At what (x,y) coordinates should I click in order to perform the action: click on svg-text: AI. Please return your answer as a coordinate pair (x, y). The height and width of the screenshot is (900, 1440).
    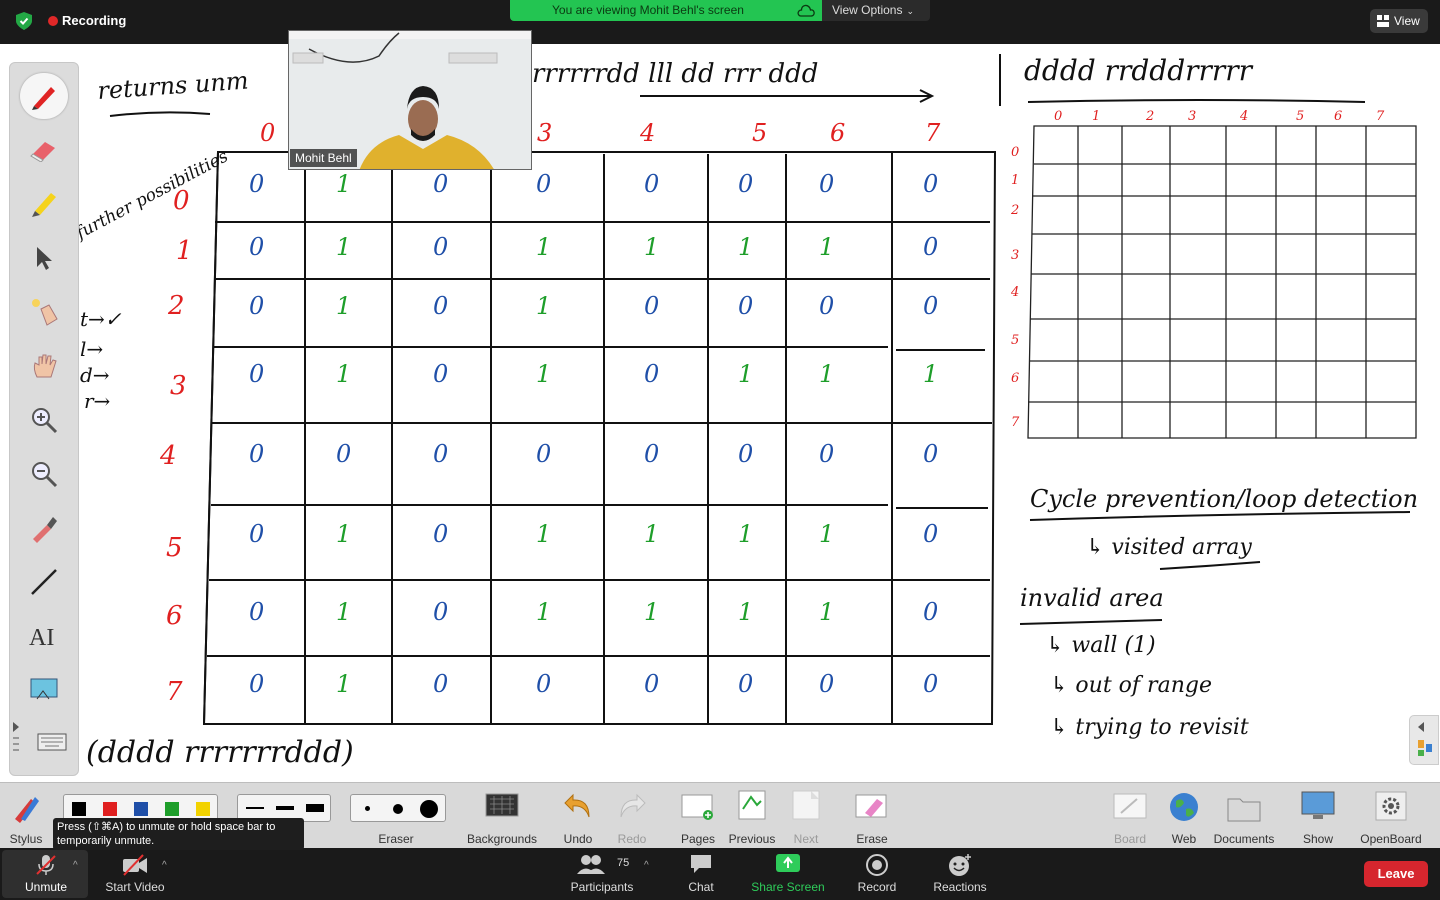
    Looking at the image, I should click on (41, 638).